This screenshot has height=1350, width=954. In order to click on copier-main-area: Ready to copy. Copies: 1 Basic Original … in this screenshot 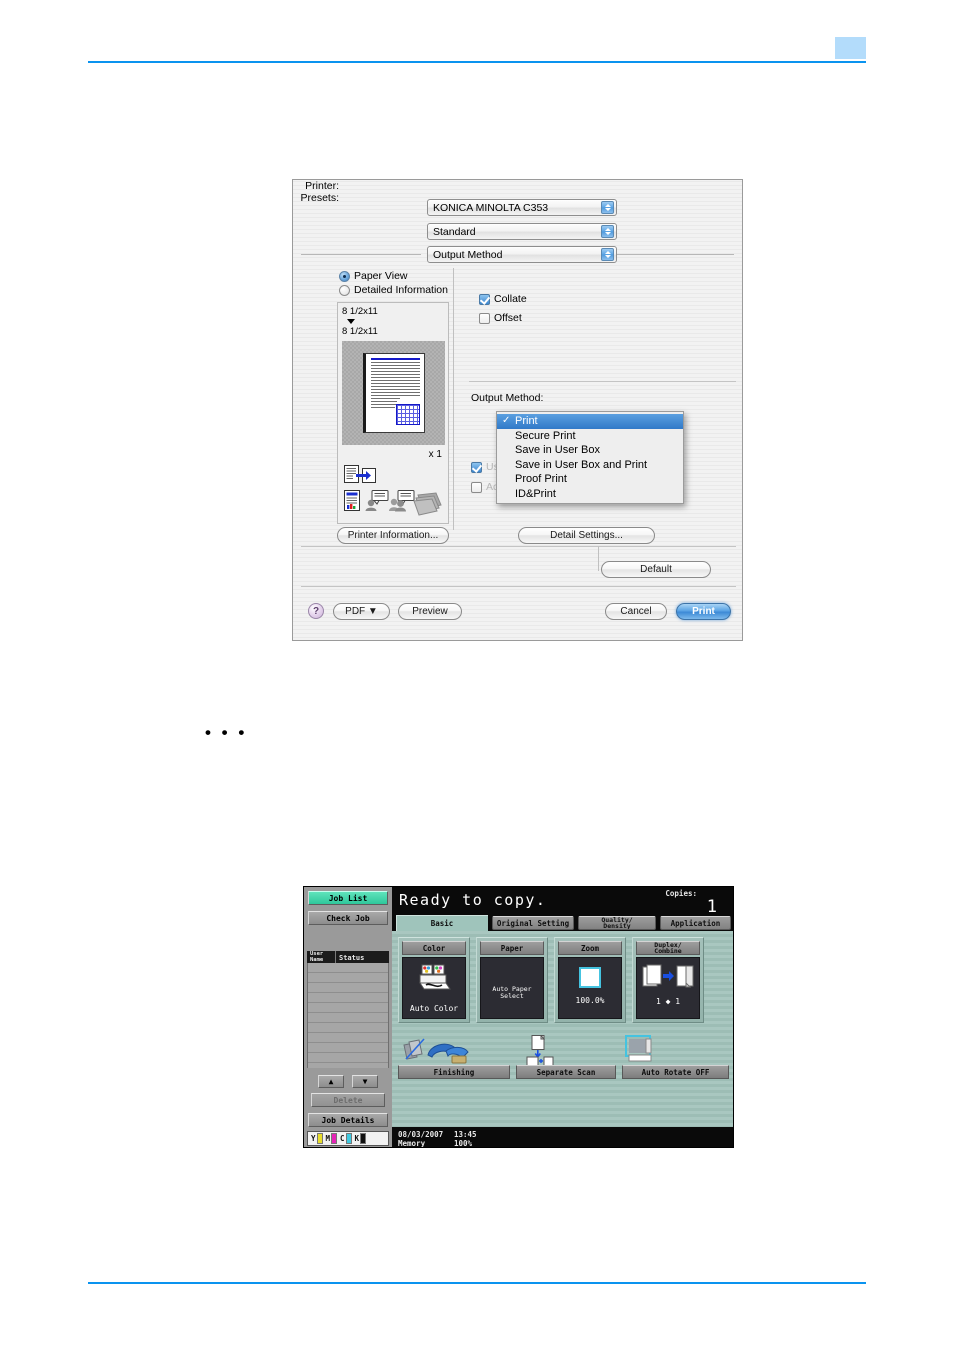, I will do `click(562, 1017)`.